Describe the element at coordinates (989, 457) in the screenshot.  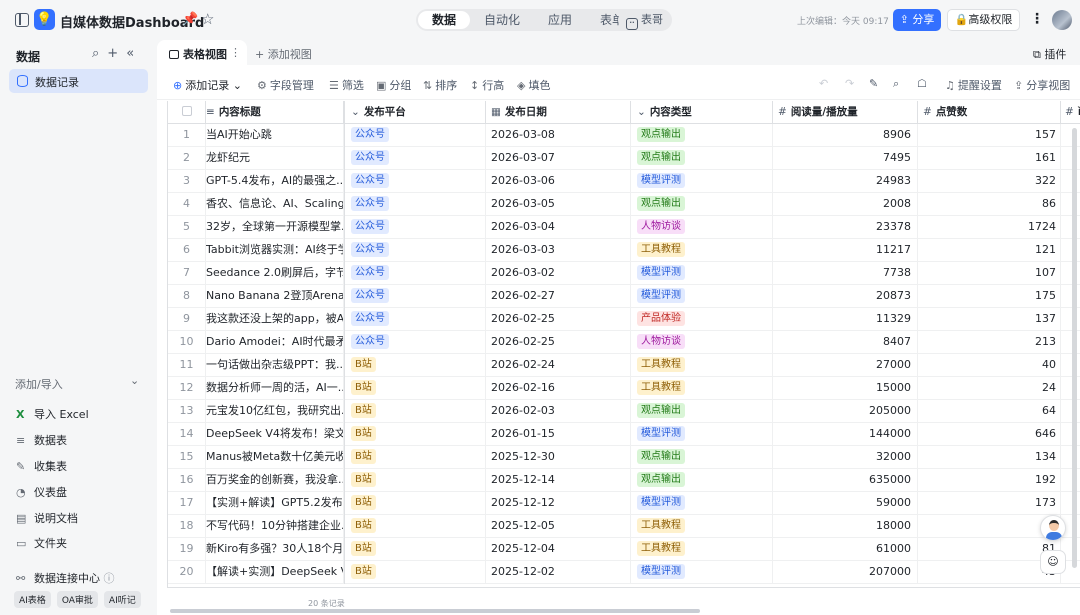
I see `cell-likes: 134` at that location.